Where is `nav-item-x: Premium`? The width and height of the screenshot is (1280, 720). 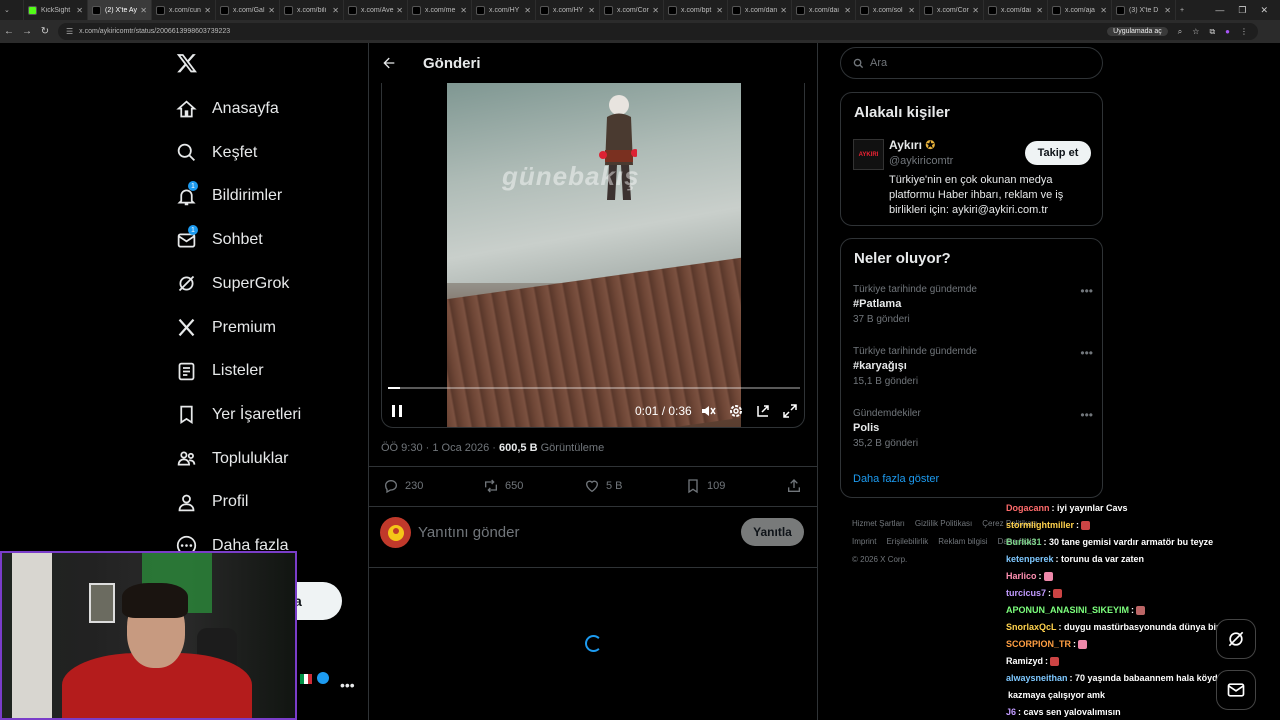
nav-item-x: Premium is located at coordinates (226, 328).